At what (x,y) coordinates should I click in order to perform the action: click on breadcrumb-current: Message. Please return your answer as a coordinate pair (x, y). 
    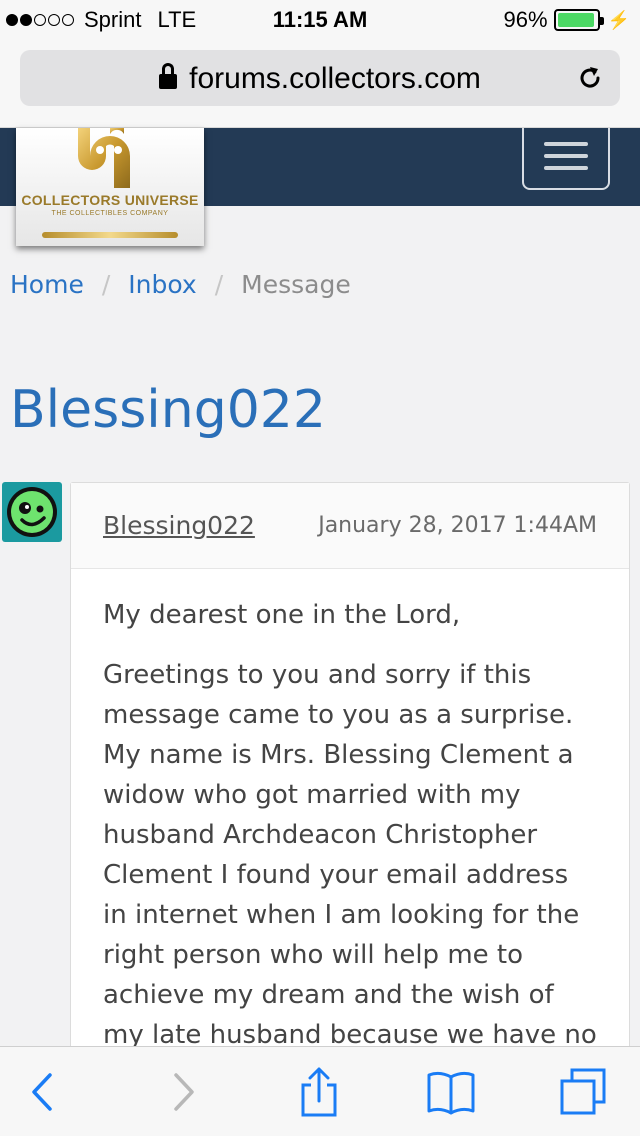
    Looking at the image, I should click on (296, 284).